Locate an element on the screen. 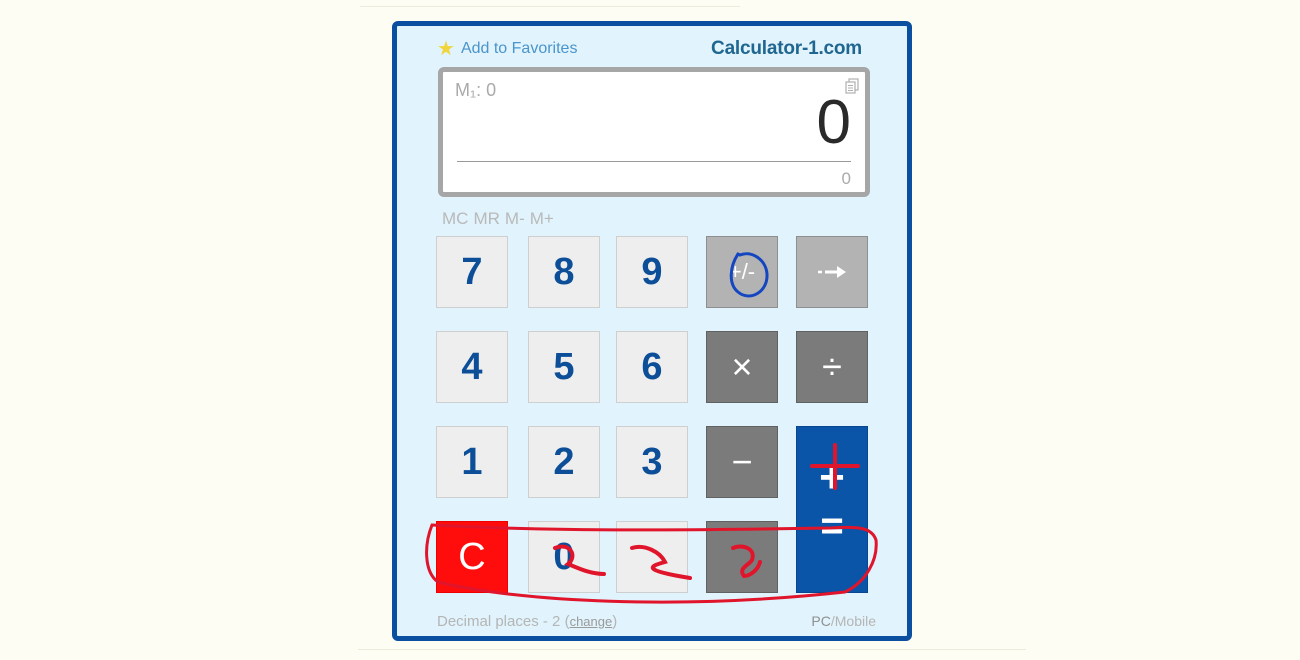  add-to-favorites-link: ★ Add to Favorites is located at coordinates (507, 49).